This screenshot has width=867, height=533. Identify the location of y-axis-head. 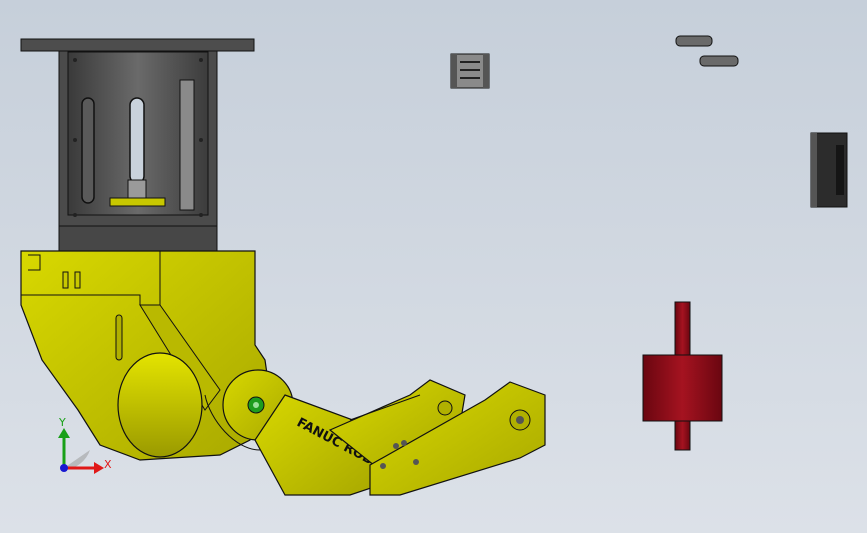
(64, 433).